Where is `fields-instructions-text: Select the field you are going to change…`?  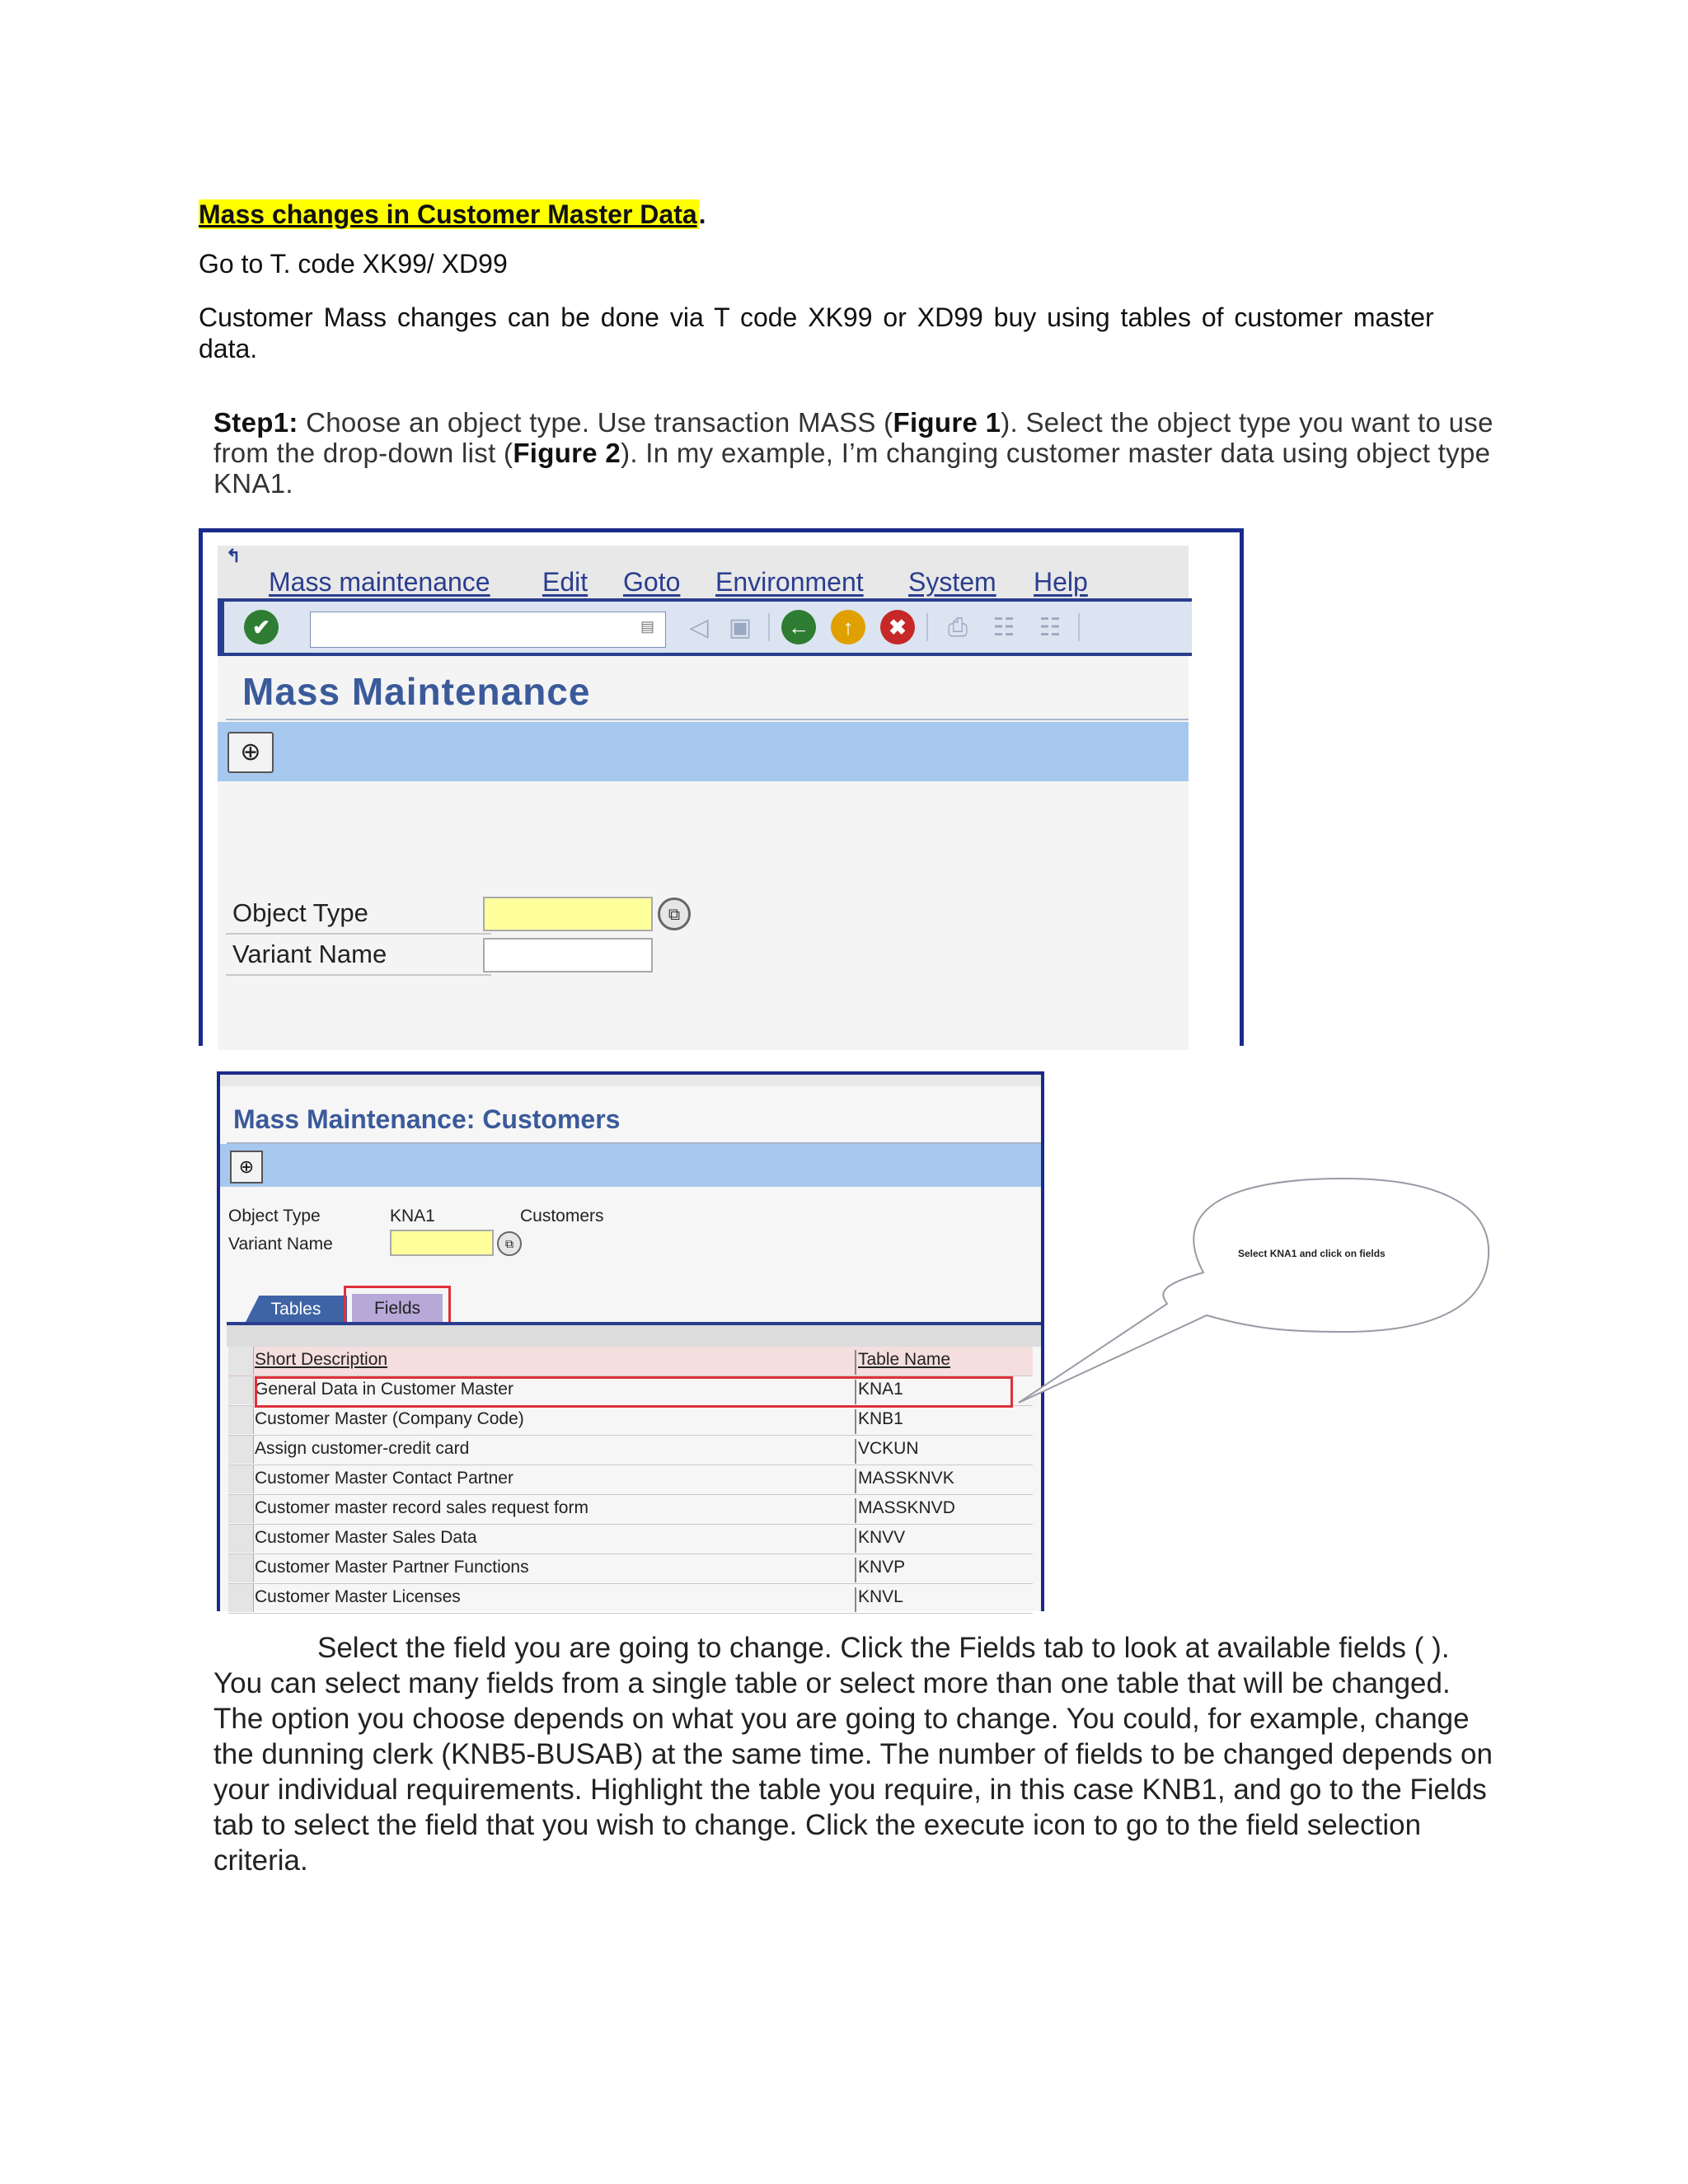
fields-instructions-text: Select the field you are going to change… is located at coordinates (853, 1754).